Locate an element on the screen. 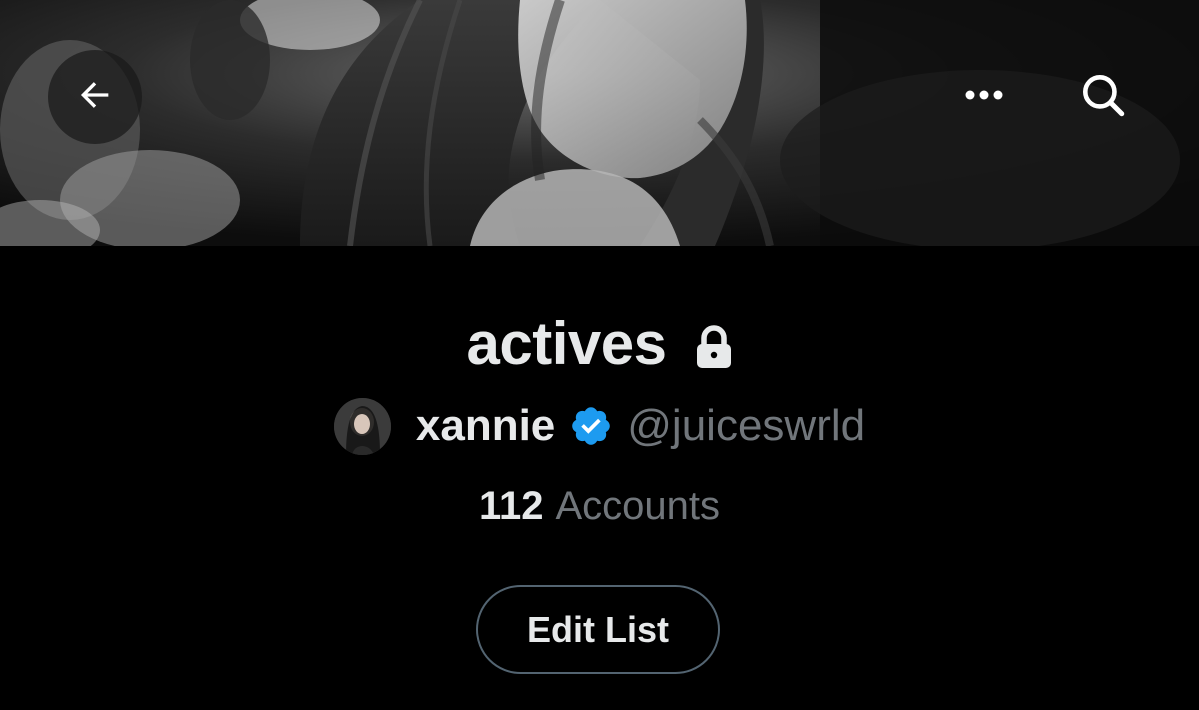 Image resolution: width=1199 pixels, height=710 pixels. search-button is located at coordinates (1103, 97).